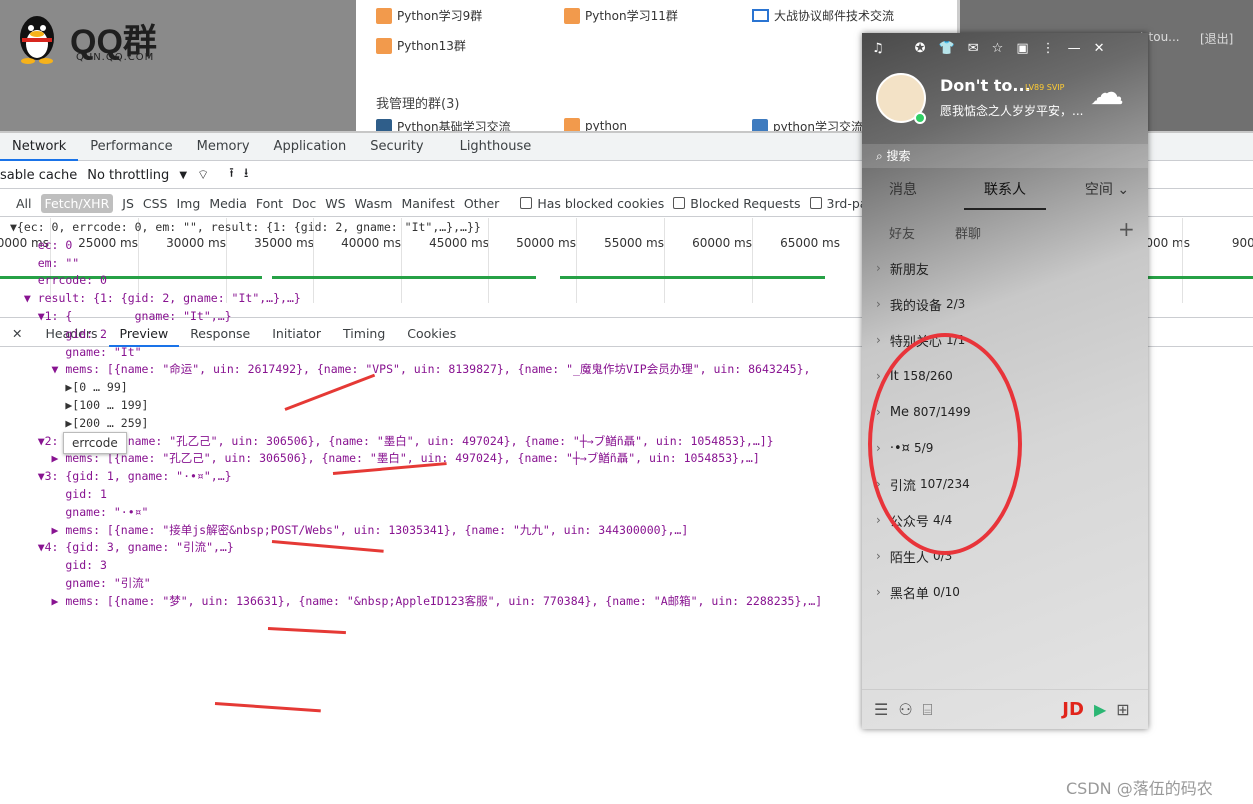 This screenshot has height=804, width=1253. I want to click on wifi-settings-icon: ⌔, so click(203, 175).